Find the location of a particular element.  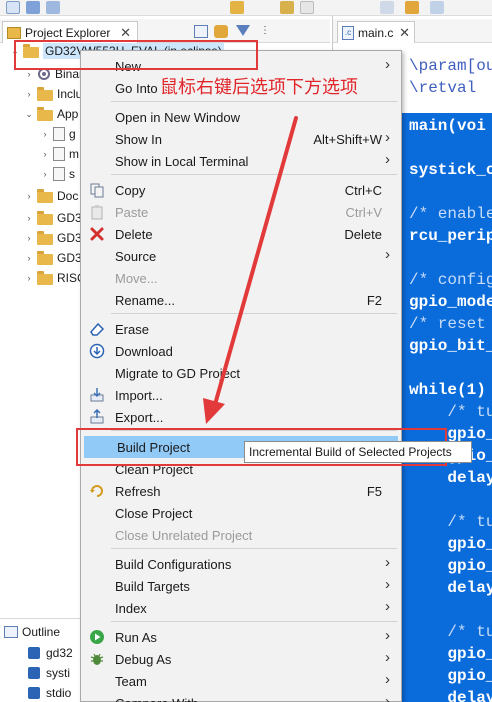

menu-item-label: Migrate to GD Project is located at coordinates (177, 373).